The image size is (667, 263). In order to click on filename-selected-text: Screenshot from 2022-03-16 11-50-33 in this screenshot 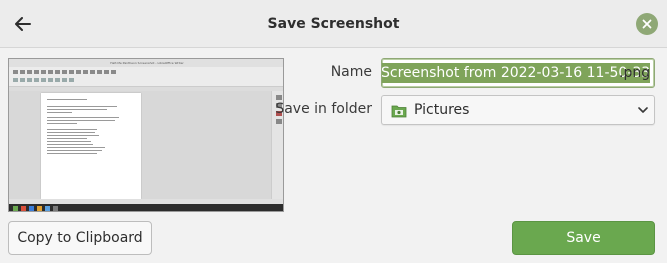, I will do `click(516, 73)`.